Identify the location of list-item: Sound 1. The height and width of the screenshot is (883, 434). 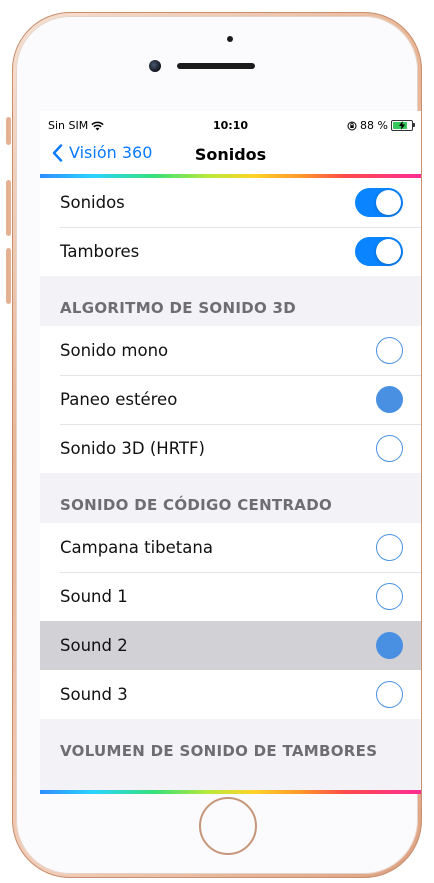
(230, 596).